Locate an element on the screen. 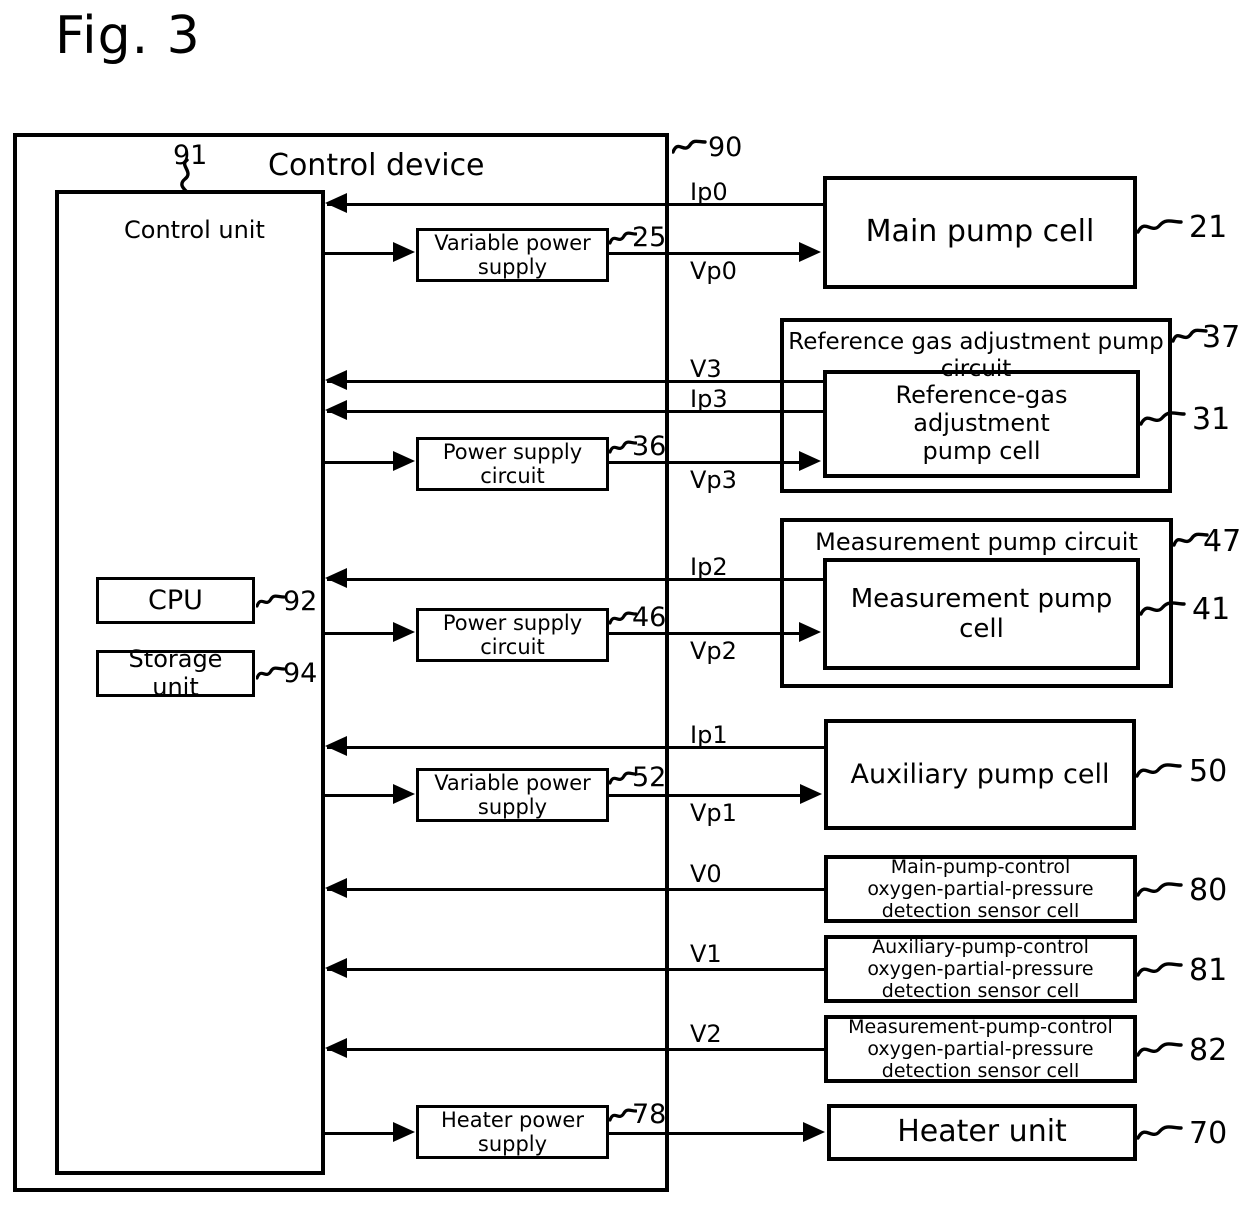 The height and width of the screenshot is (1207, 1240). main-pump-cell-label: Main pump cell is located at coordinates (980, 232).